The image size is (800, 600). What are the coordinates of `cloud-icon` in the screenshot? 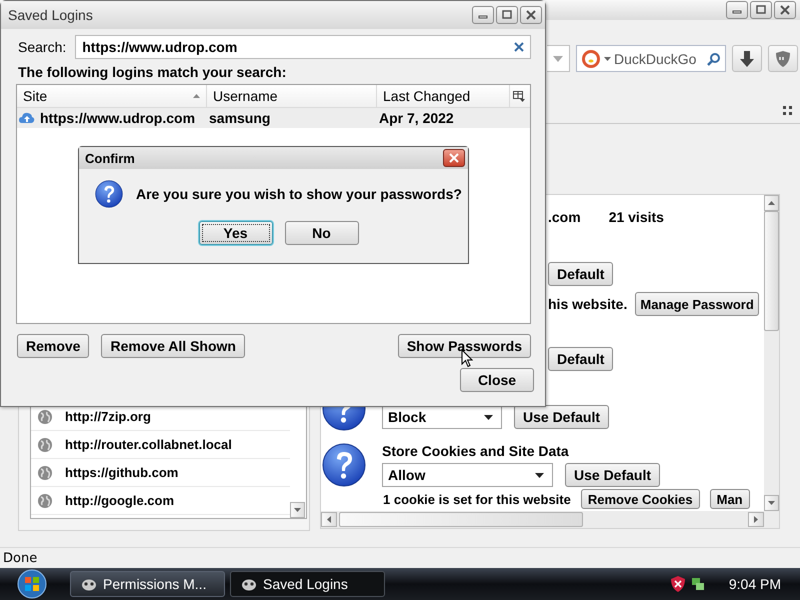 It's located at (27, 118).